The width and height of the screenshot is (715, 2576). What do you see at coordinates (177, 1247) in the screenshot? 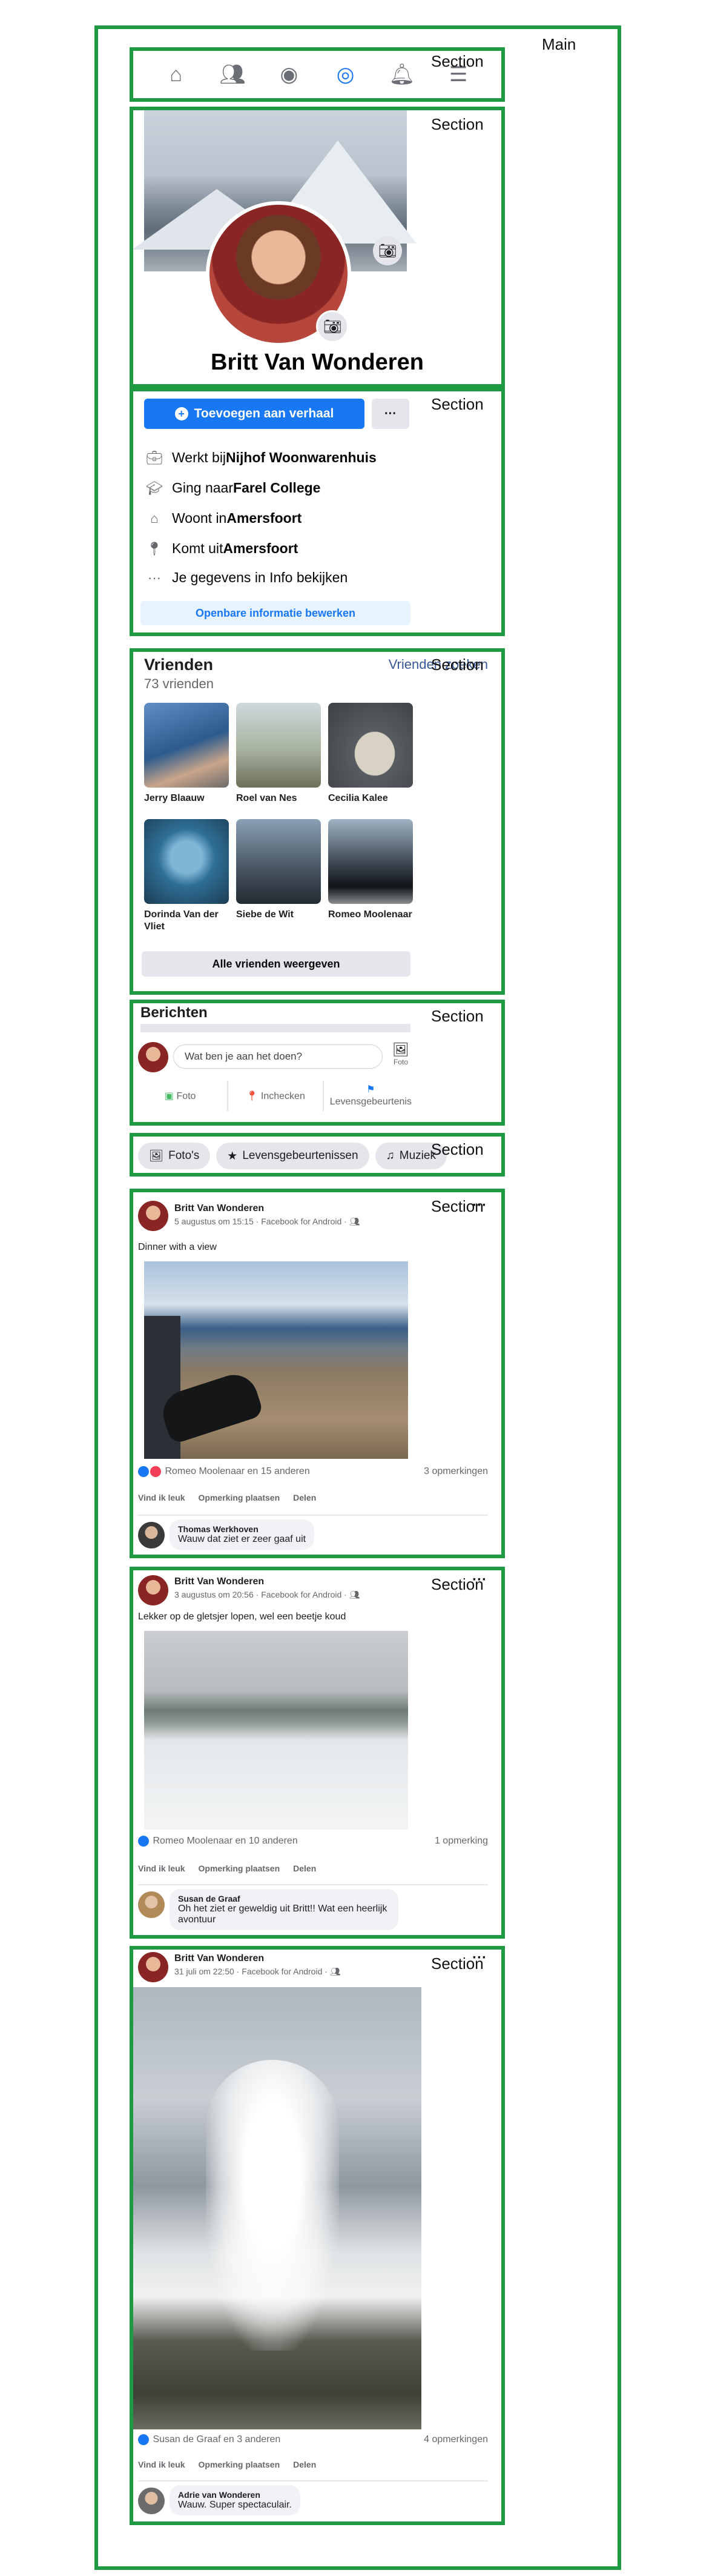
I see `post-text: Dinner with a view` at bounding box center [177, 1247].